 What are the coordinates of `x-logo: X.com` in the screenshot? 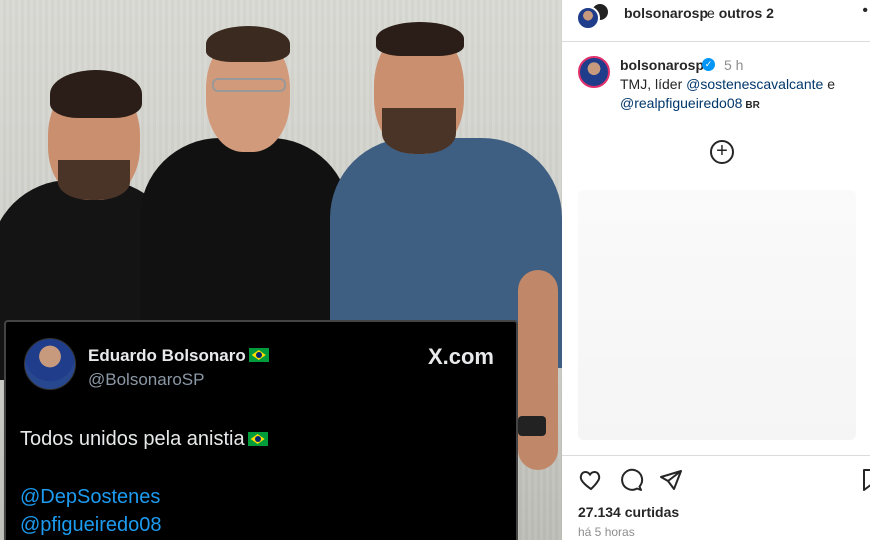 It's located at (460, 356).